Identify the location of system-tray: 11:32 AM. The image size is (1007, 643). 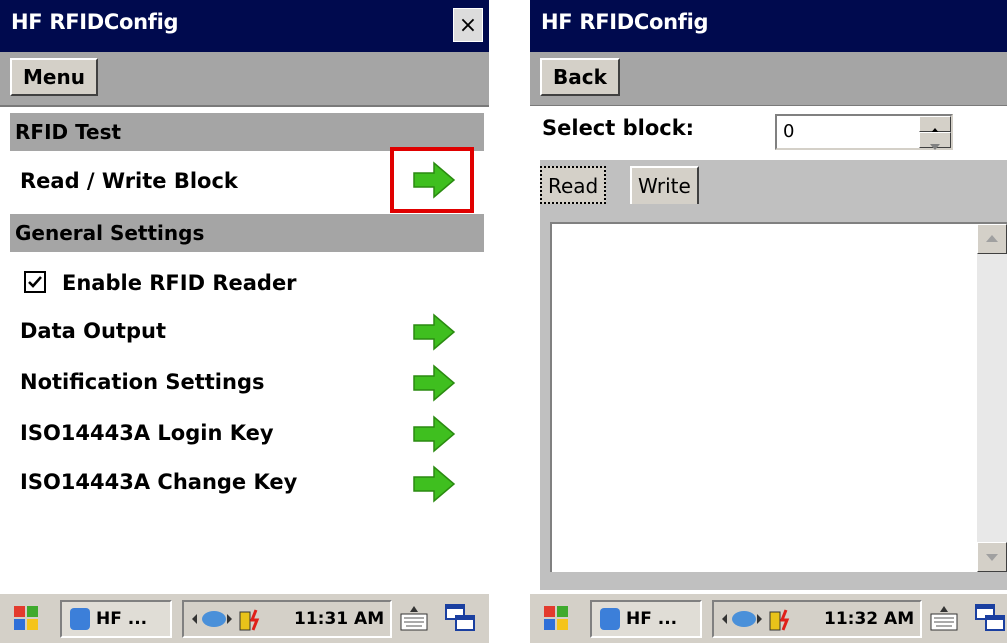
(817, 619).